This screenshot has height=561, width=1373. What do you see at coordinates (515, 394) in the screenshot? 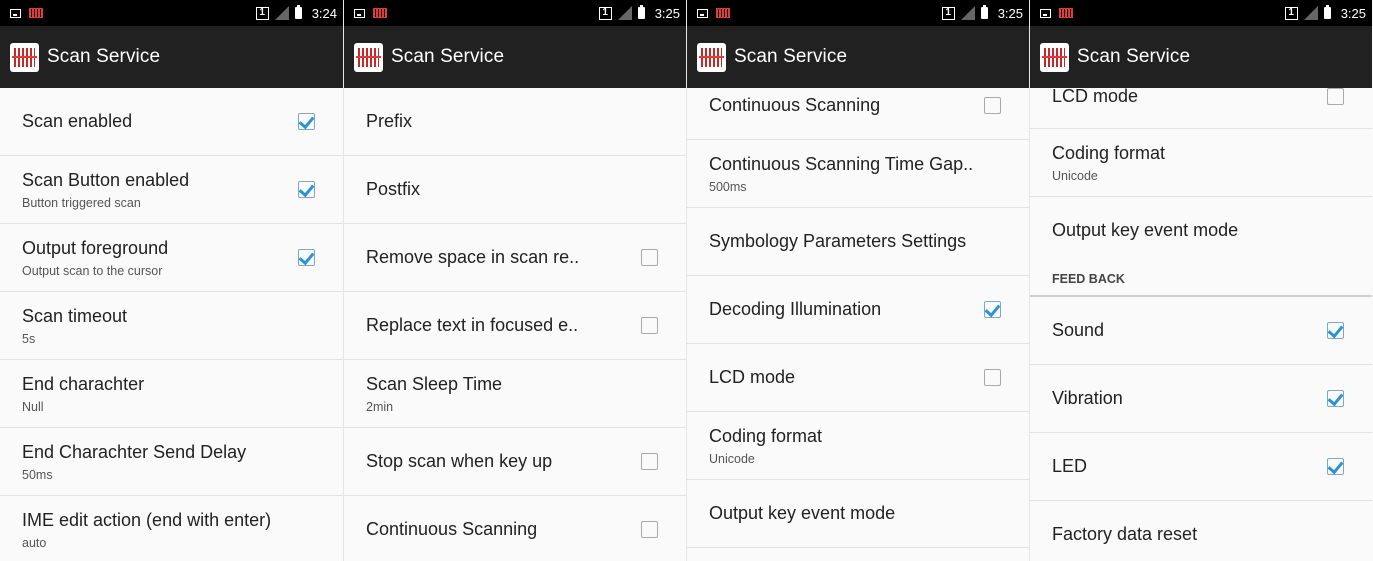
I see `setting-scan-sleep-time: Scan Sleep Time 2min` at bounding box center [515, 394].